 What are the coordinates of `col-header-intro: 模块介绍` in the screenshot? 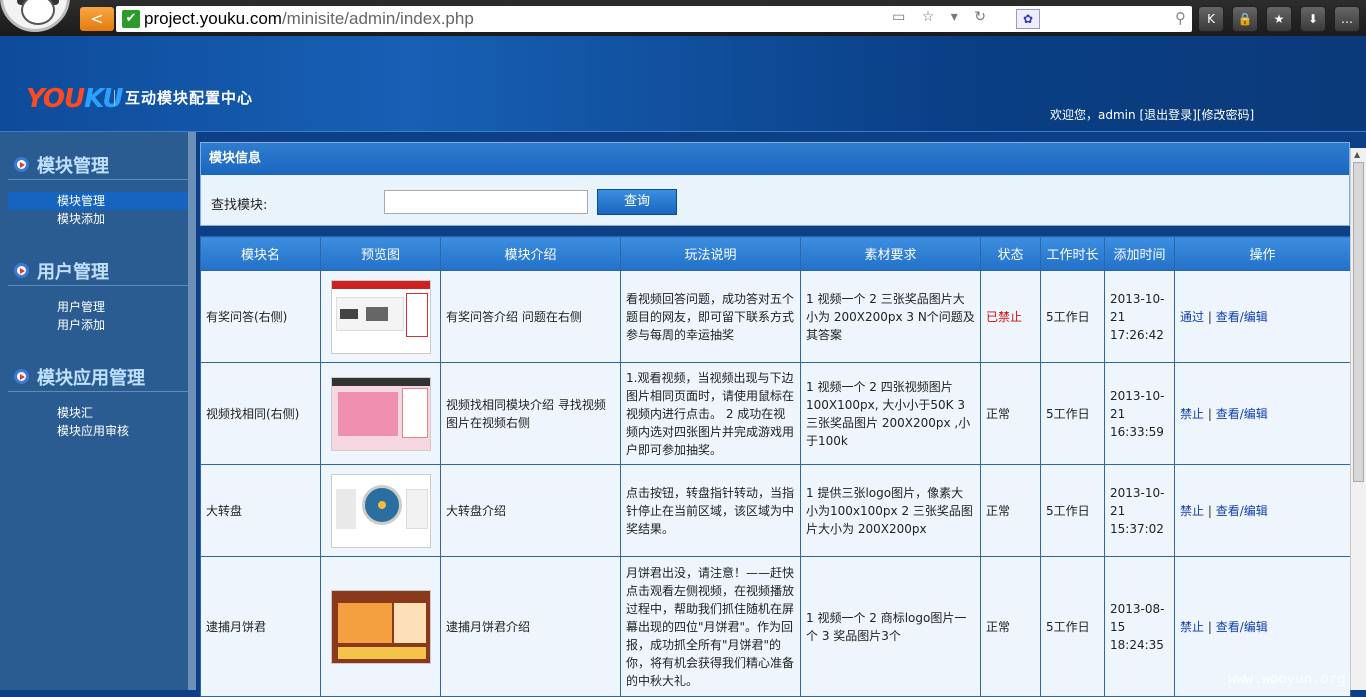 It's located at (530, 253).